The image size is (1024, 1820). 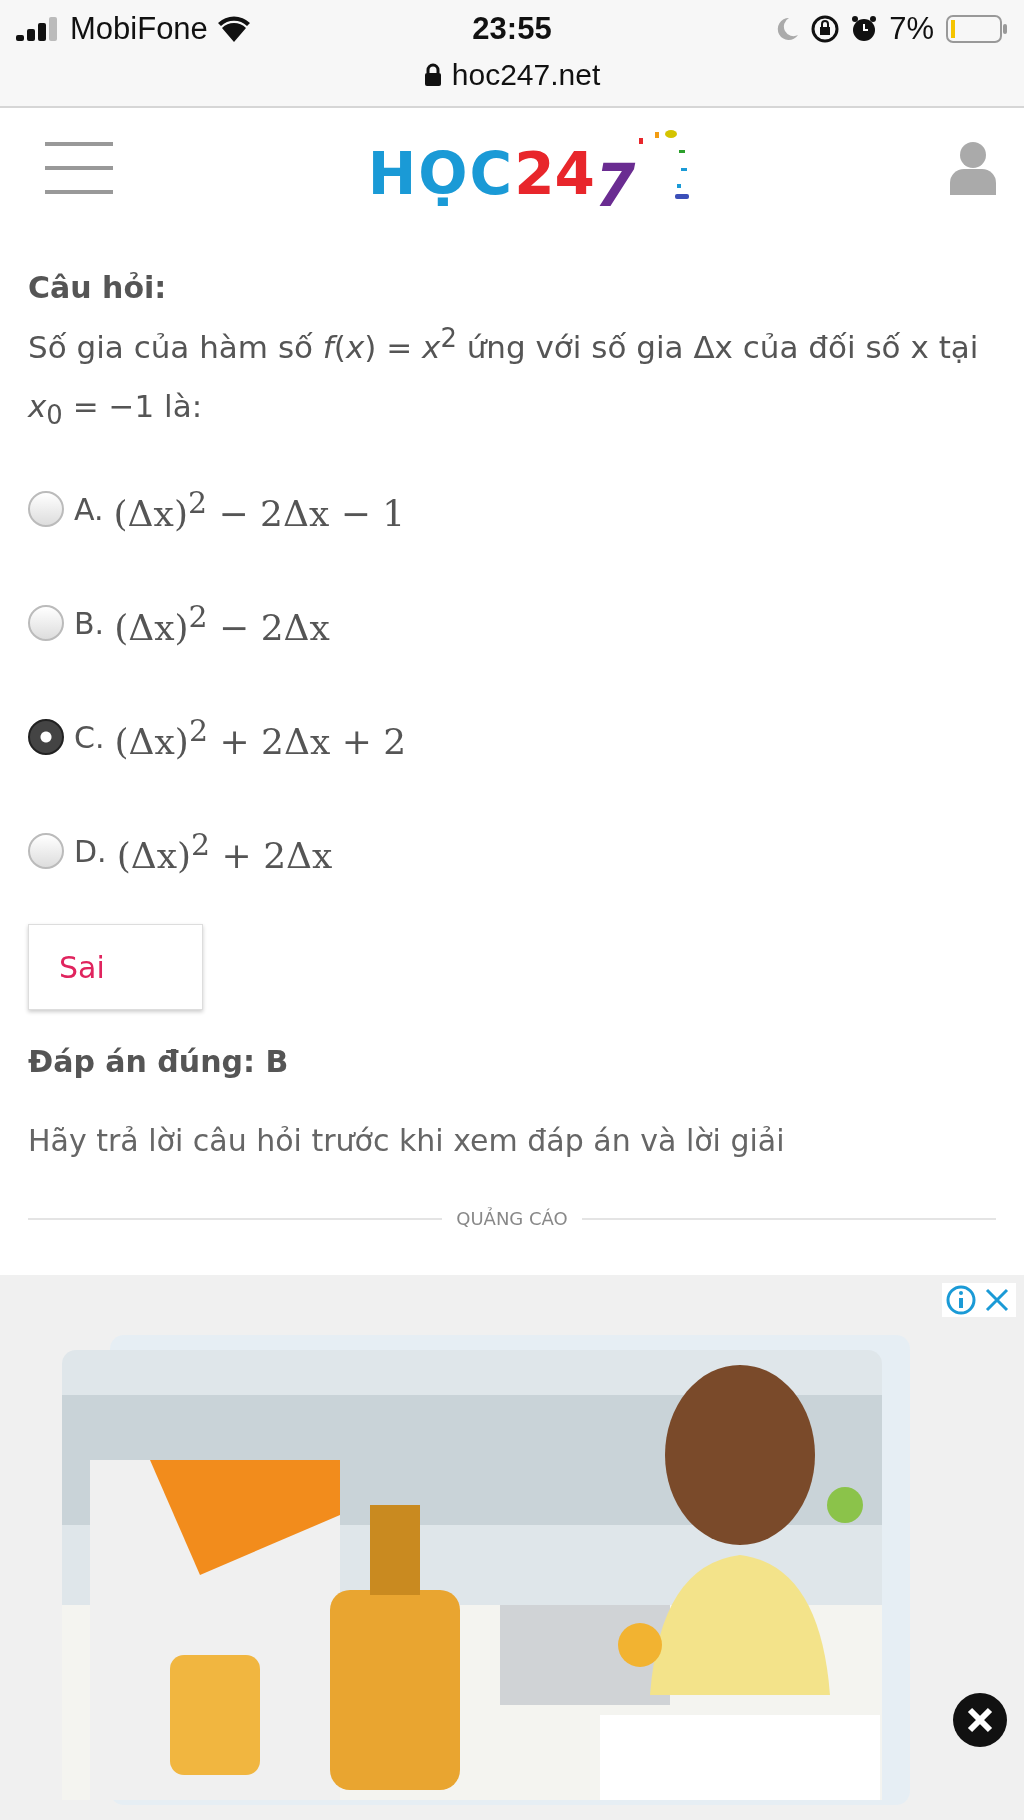 What do you see at coordinates (787, 29) in the screenshot?
I see `moon-icon` at bounding box center [787, 29].